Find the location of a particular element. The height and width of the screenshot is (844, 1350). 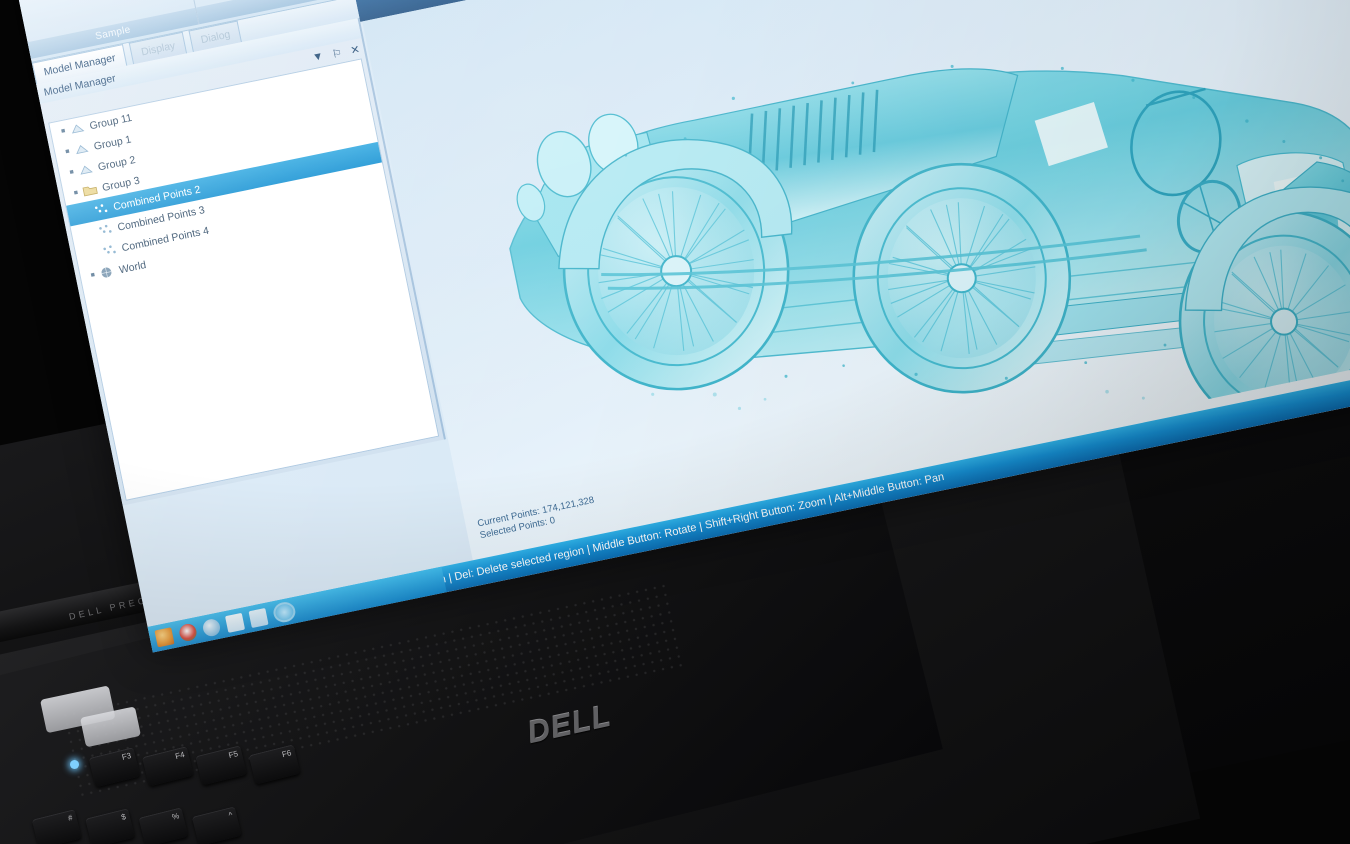

taskbar-chrome is located at coordinates (187, 632).